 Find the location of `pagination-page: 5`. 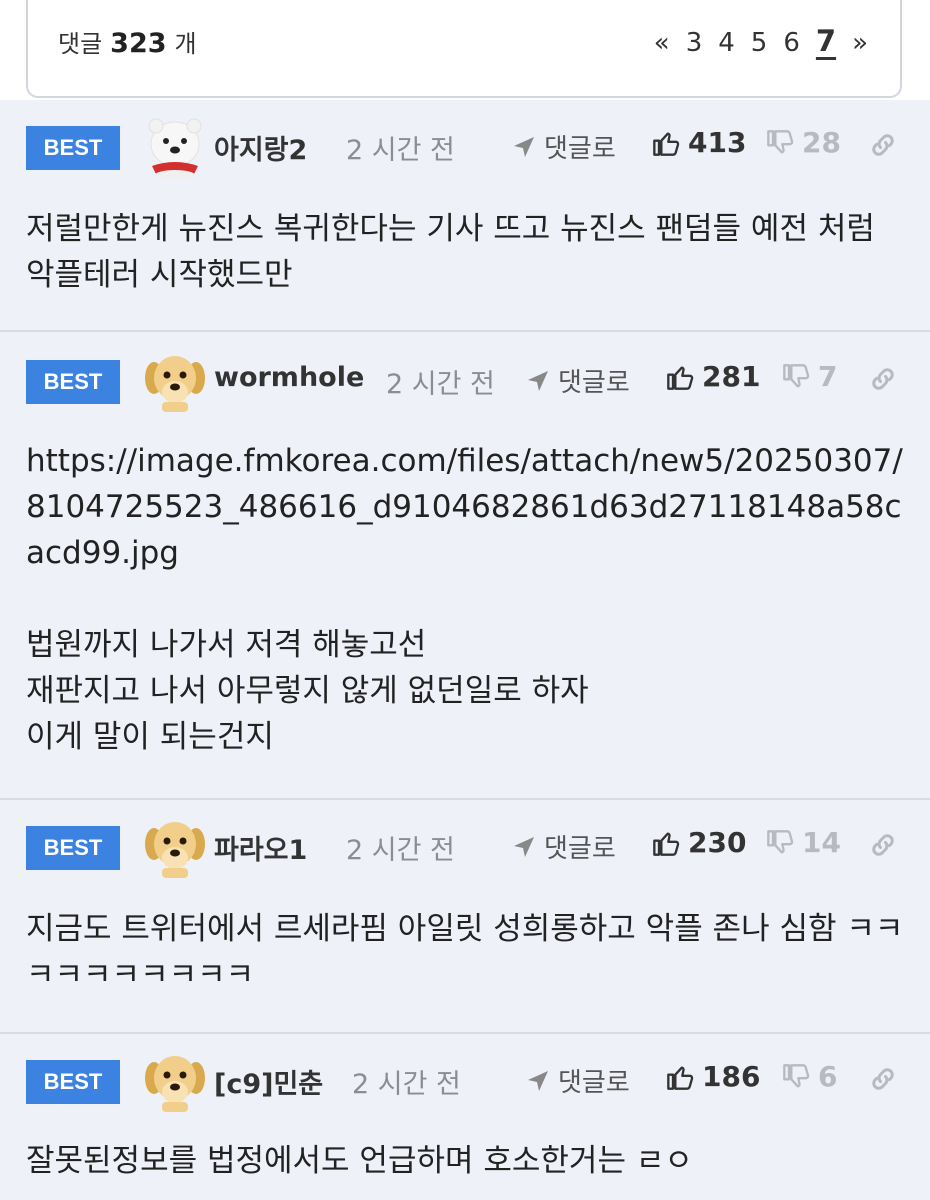

pagination-page: 5 is located at coordinates (759, 43).